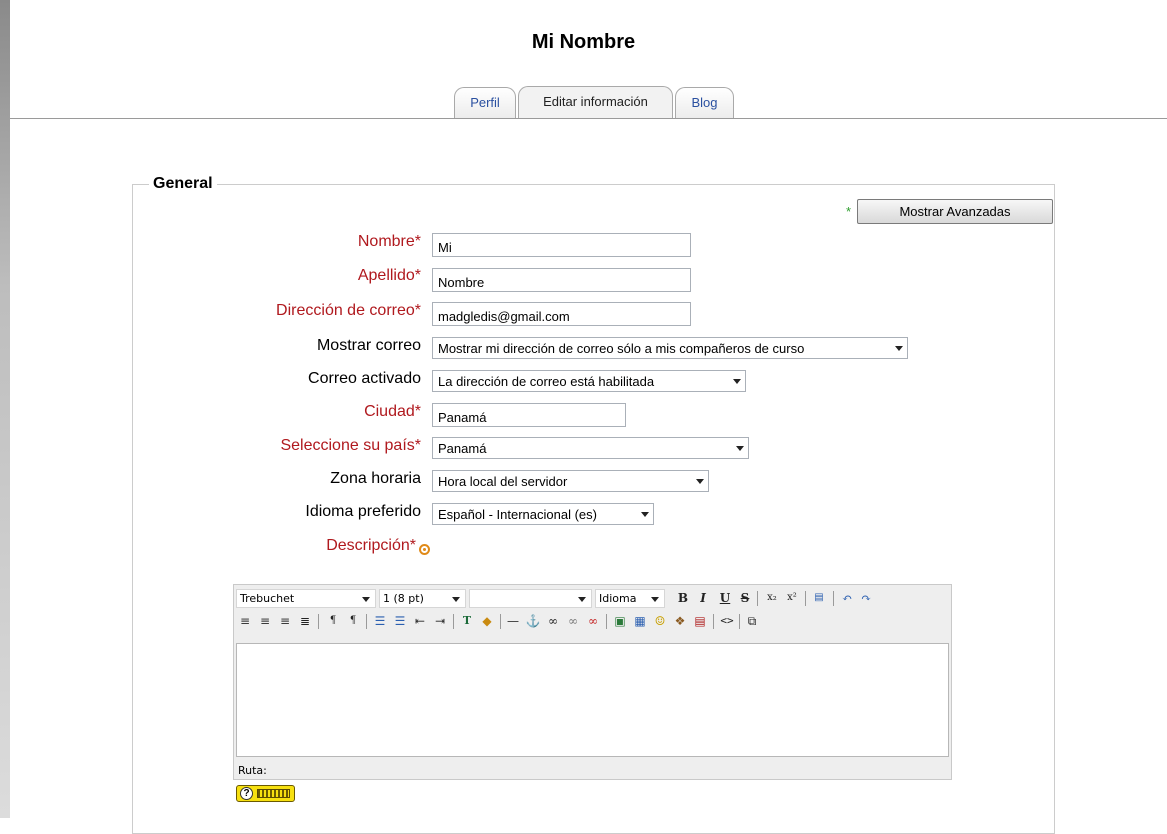 Image resolution: width=1167 pixels, height=834 pixels. Describe the element at coordinates (847, 598) in the screenshot. I see `undo-icon: ↶` at that location.